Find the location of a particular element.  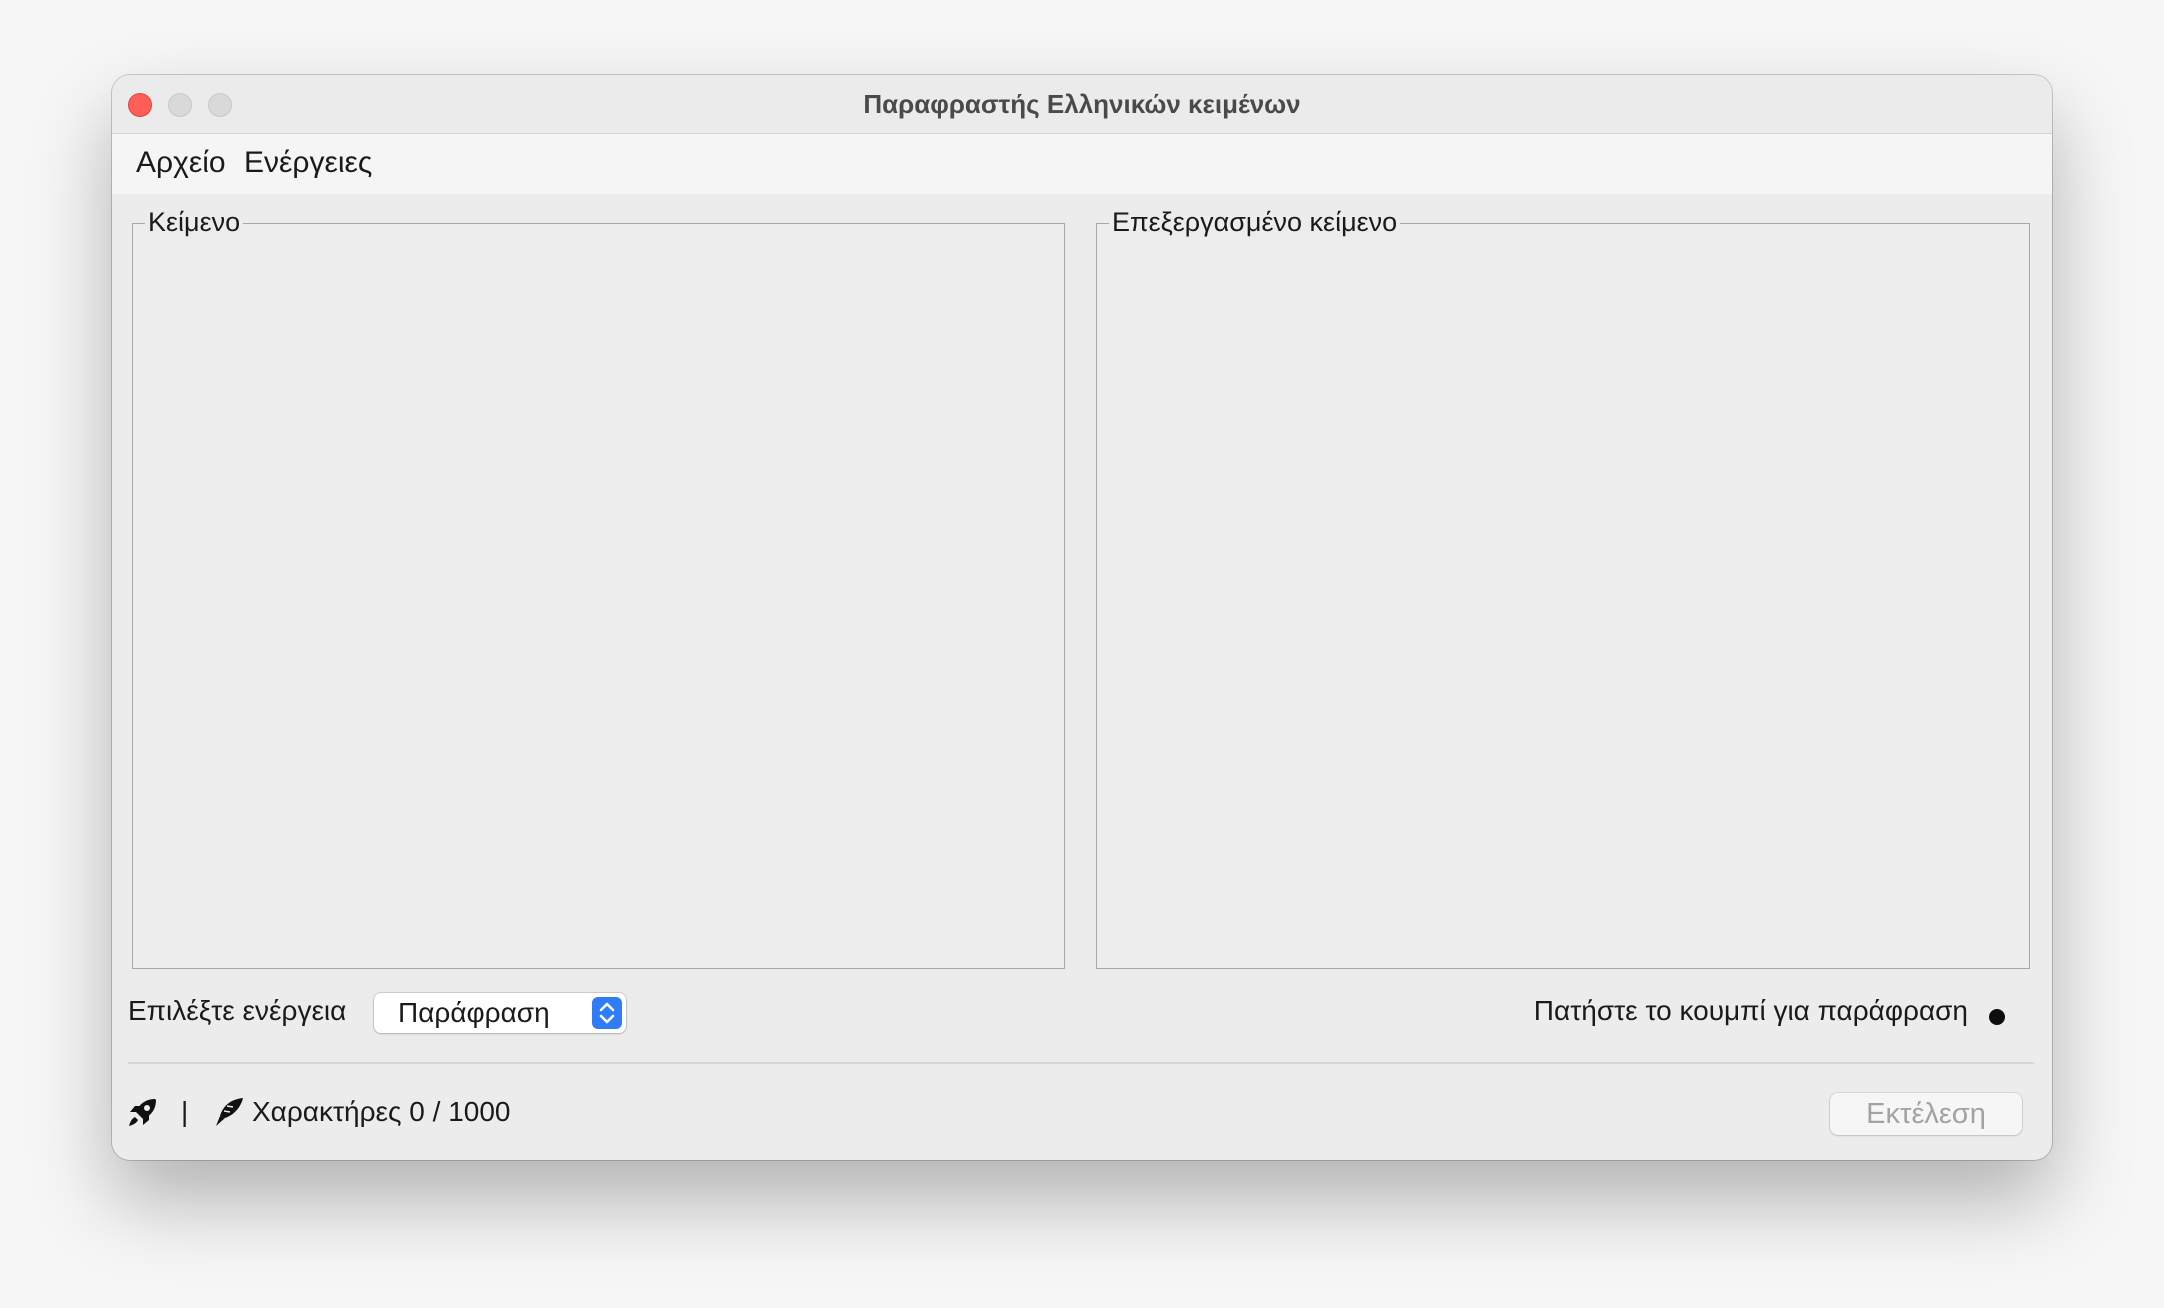

action-select-value: Παράφραση is located at coordinates (474, 1012).